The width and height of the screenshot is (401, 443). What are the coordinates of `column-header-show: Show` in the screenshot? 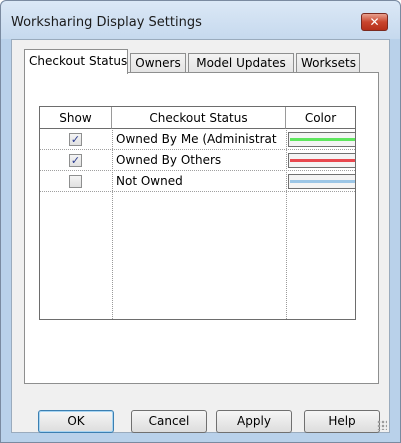 It's located at (76, 118).